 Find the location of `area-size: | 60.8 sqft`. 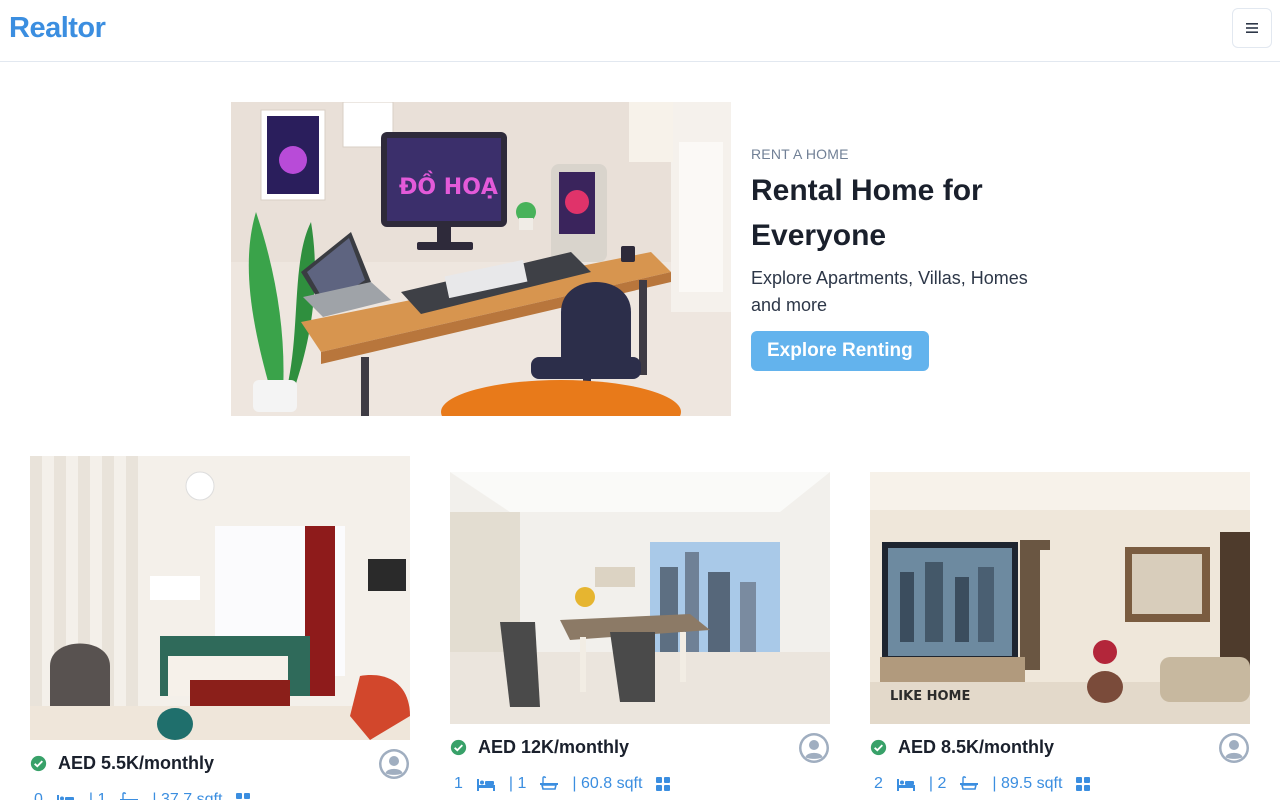

area-size: | 60.8 sqft is located at coordinates (607, 783).